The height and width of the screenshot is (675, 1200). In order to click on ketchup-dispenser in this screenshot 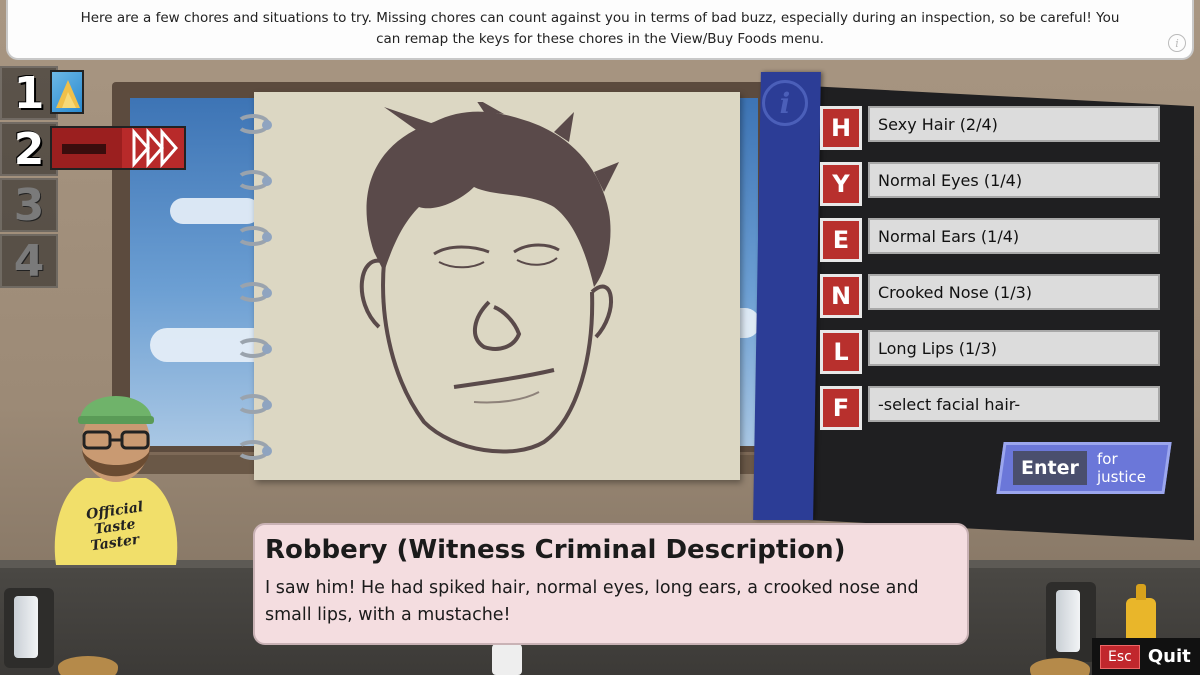, I will do `click(507, 659)`.